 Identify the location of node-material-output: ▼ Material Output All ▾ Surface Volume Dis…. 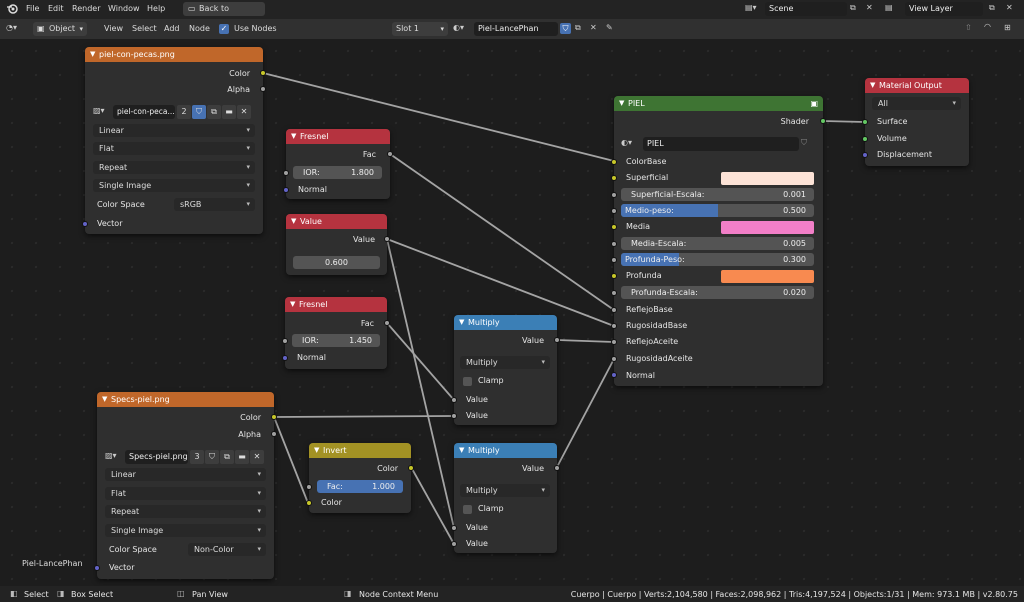
(915, 122).